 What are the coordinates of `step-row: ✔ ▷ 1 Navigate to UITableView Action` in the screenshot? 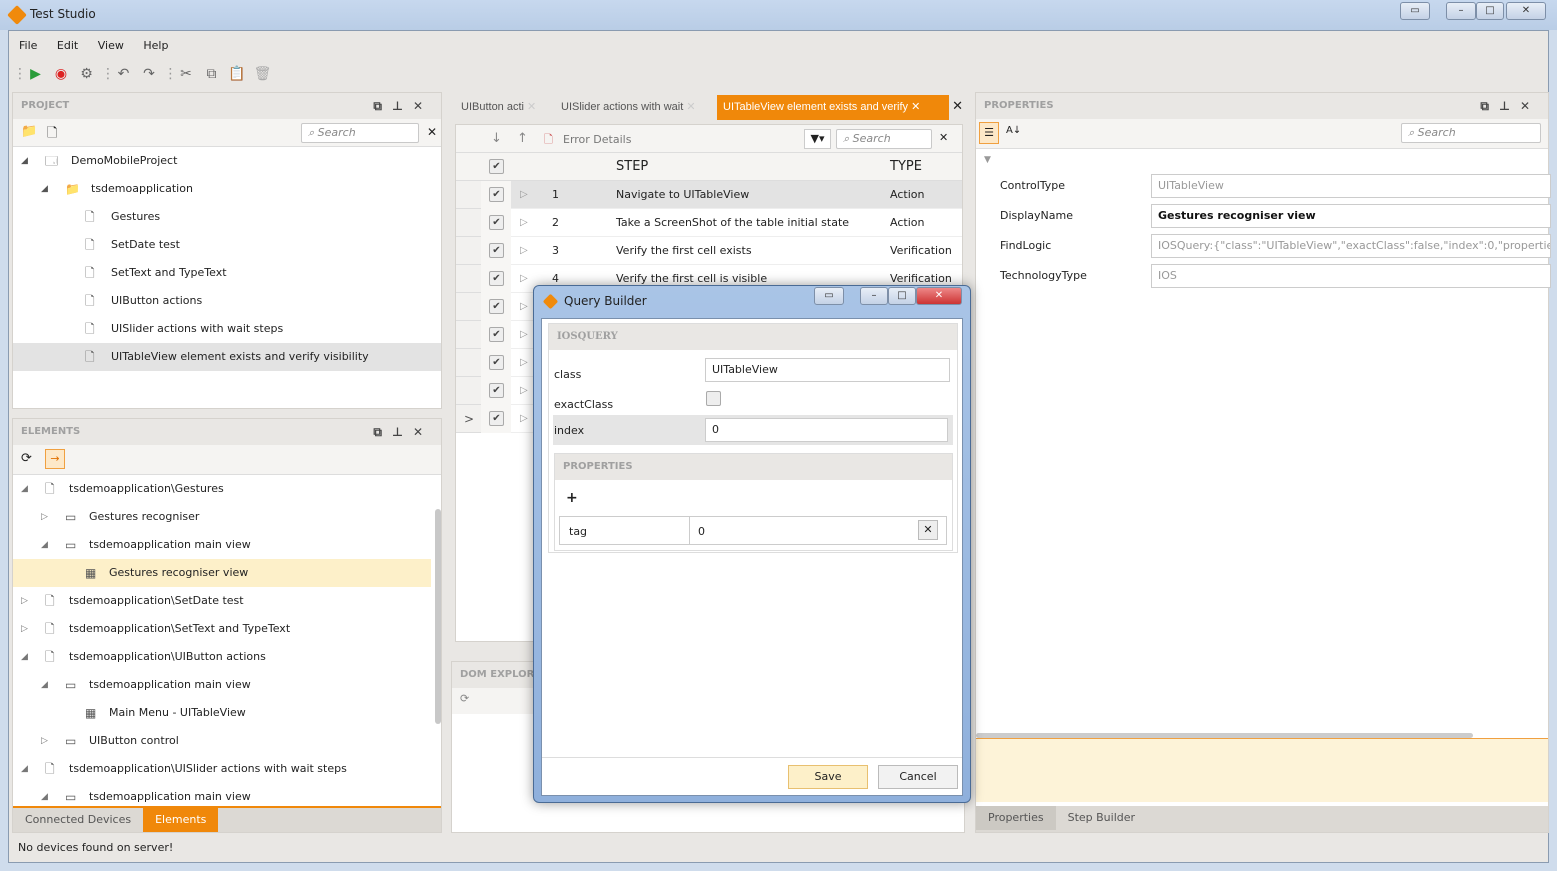 It's located at (709, 195).